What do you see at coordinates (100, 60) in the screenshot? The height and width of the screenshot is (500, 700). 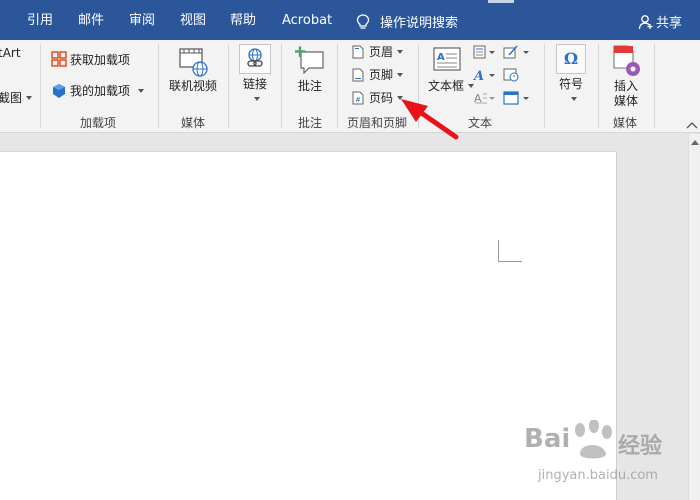 I see `get-addins-button: 获取加载项` at bounding box center [100, 60].